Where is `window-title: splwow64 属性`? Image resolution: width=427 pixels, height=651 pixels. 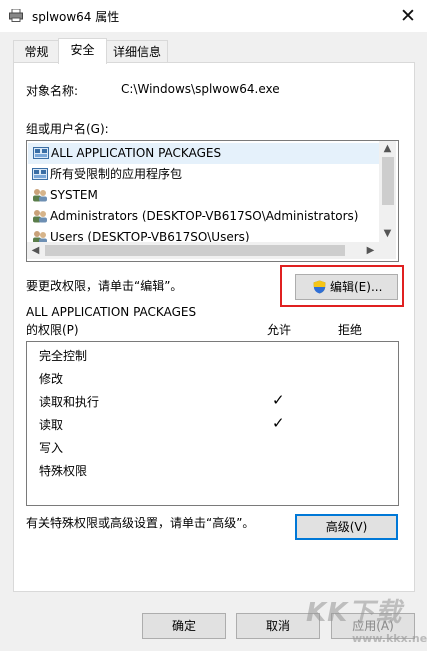 window-title: splwow64 属性 is located at coordinates (76, 17).